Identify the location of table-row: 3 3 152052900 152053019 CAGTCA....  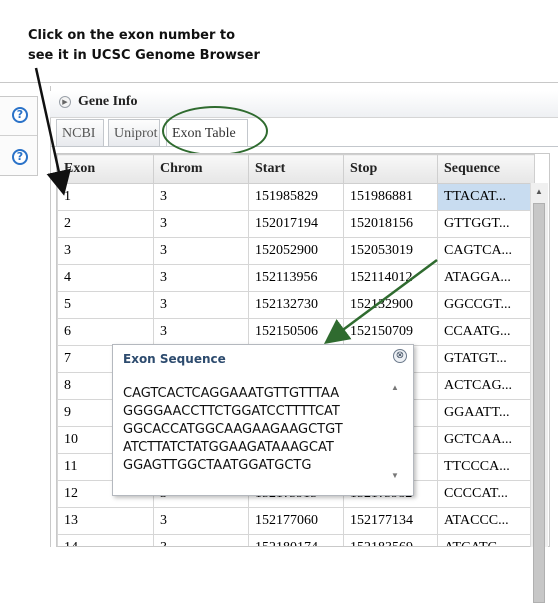
(296, 251).